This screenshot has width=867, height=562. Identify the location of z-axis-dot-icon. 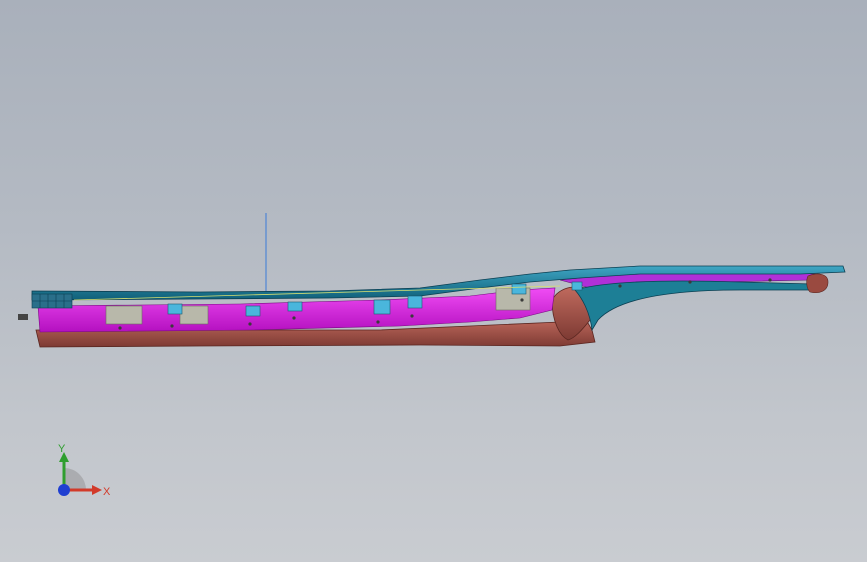
(64, 490).